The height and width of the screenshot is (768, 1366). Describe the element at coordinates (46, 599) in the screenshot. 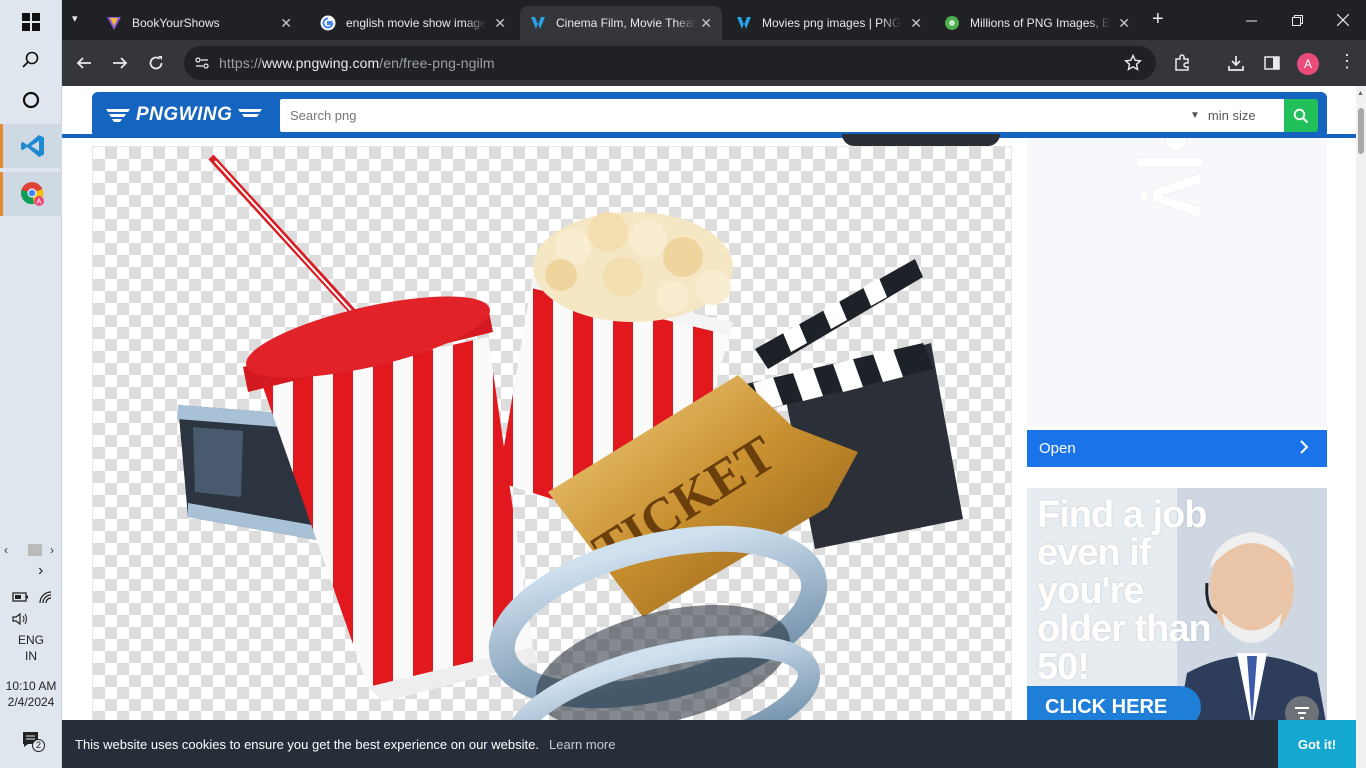

I see `wifi-icon` at that location.